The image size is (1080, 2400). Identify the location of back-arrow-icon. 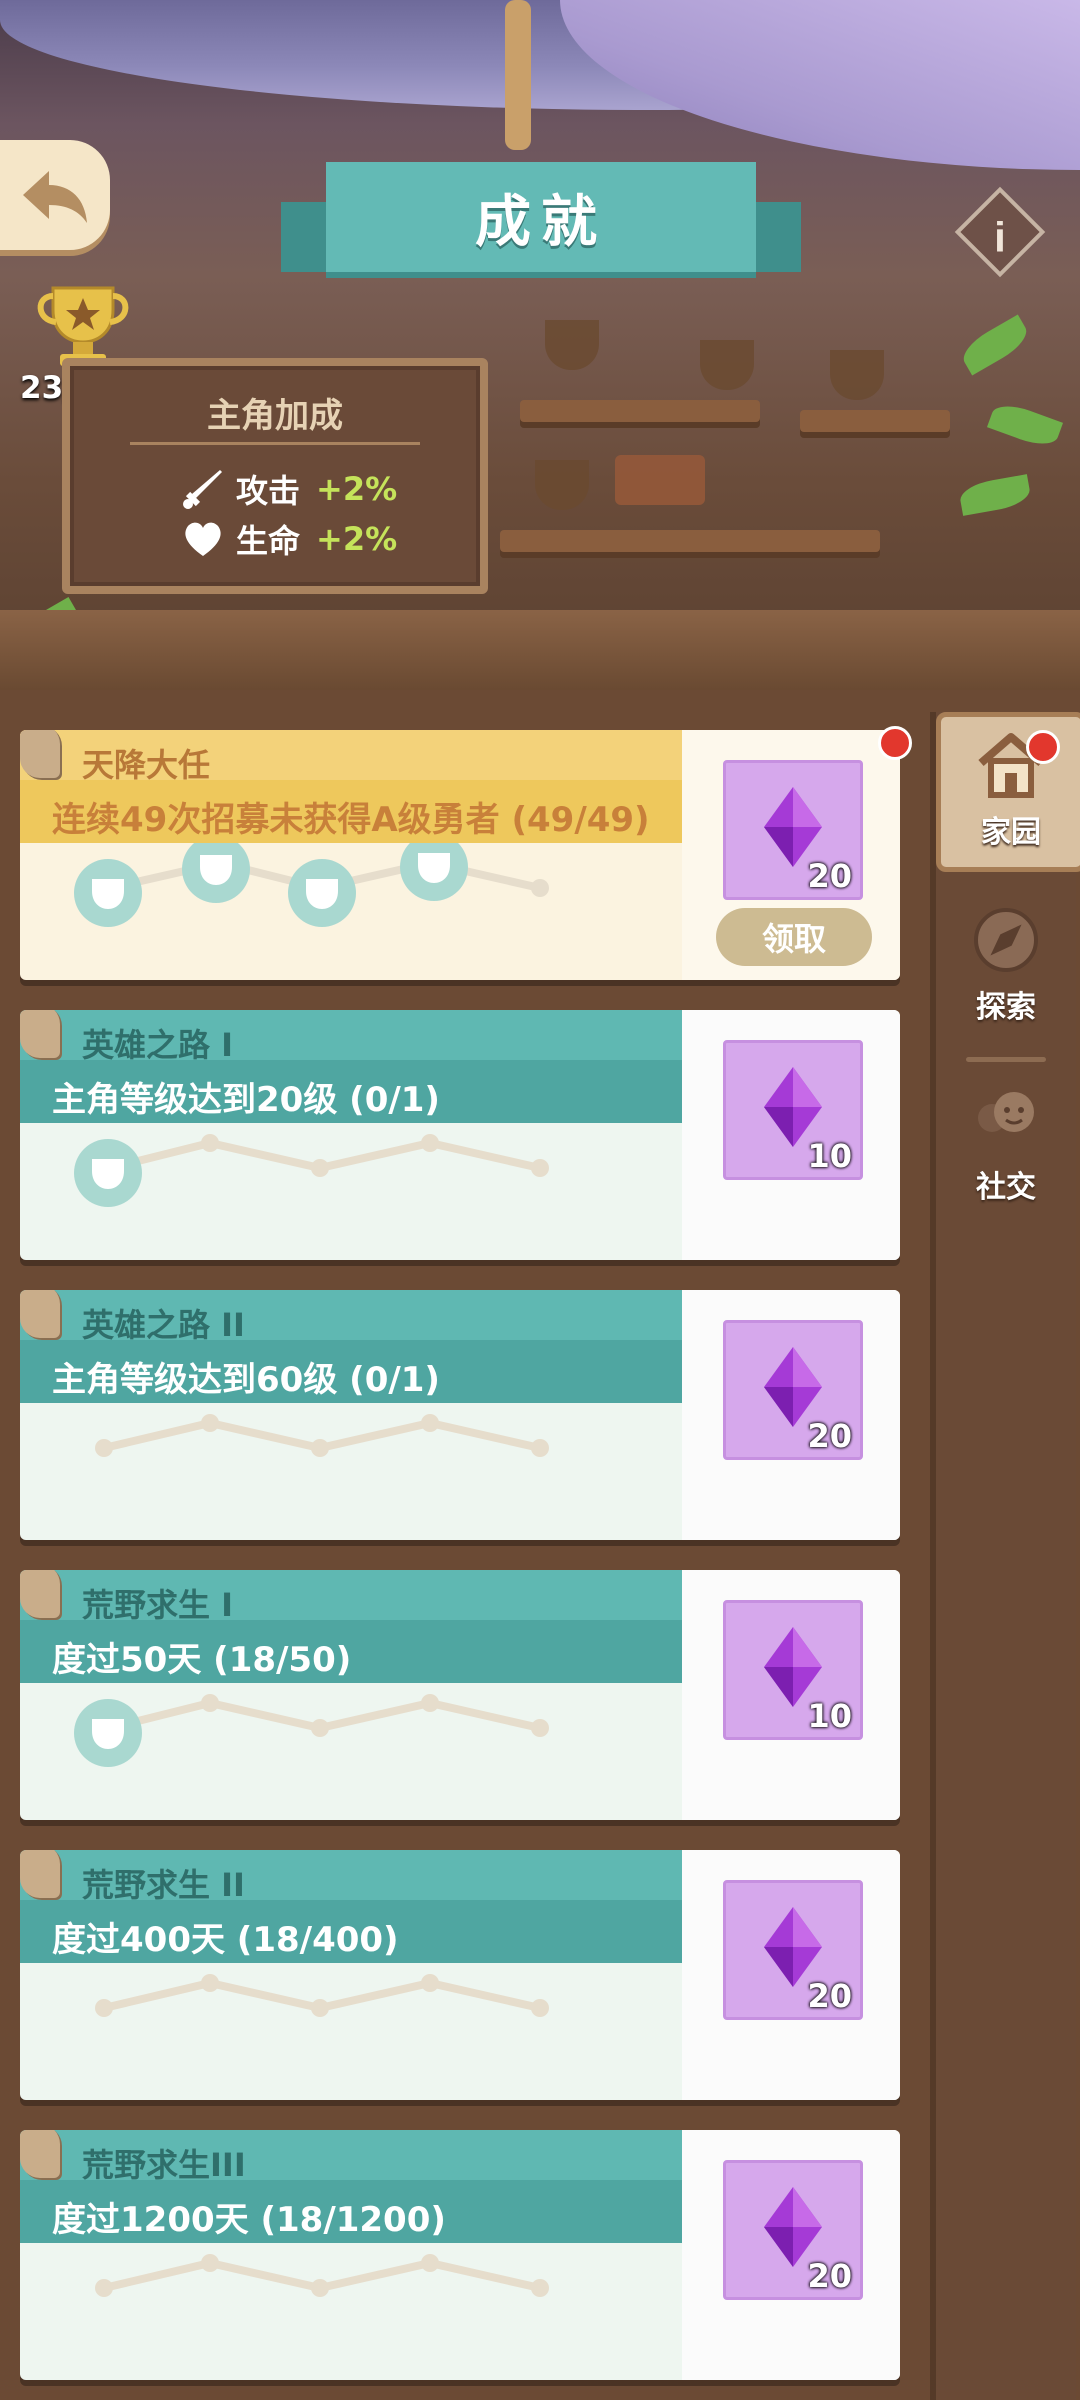
(55, 197).